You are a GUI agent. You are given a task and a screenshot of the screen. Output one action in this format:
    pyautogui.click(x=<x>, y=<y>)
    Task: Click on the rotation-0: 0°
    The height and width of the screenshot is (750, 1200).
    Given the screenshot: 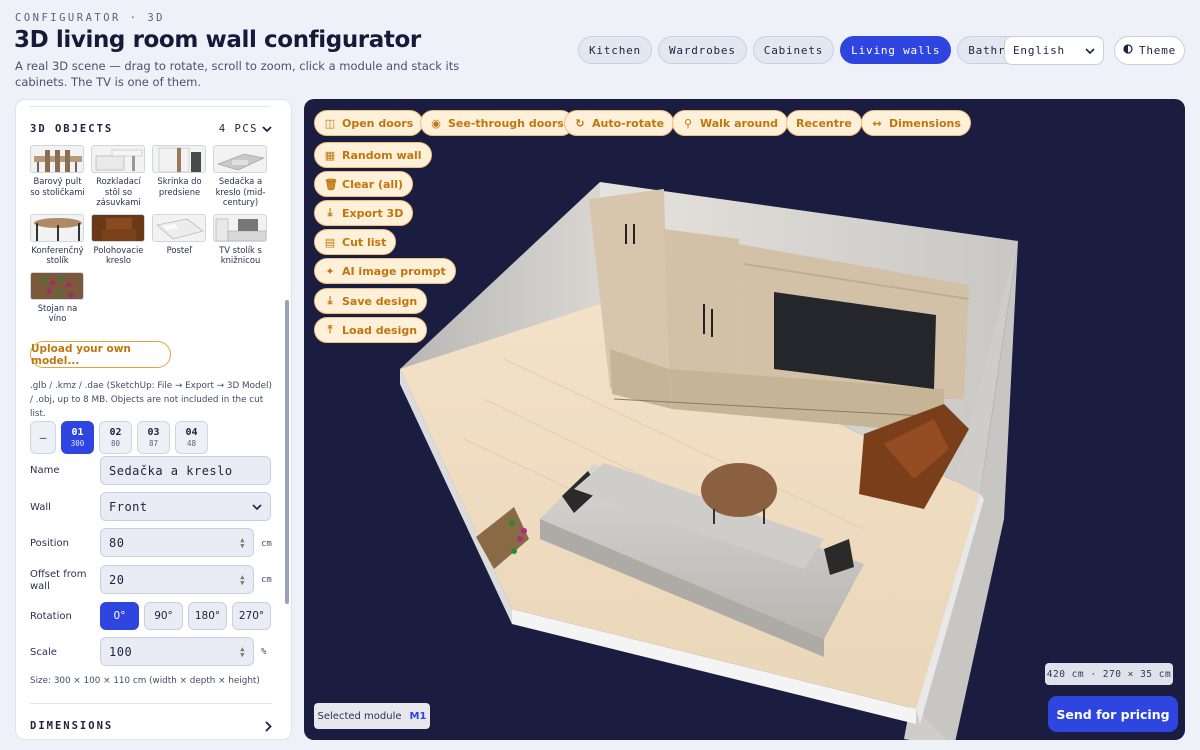 What is the action you would take?
    pyautogui.click(x=119, y=616)
    